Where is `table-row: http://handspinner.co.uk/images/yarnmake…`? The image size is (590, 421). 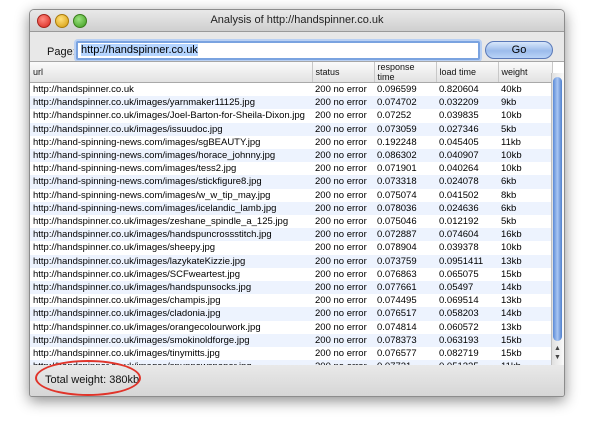 table-row: http://handspinner.co.uk/images/yarnmake… is located at coordinates (291, 103).